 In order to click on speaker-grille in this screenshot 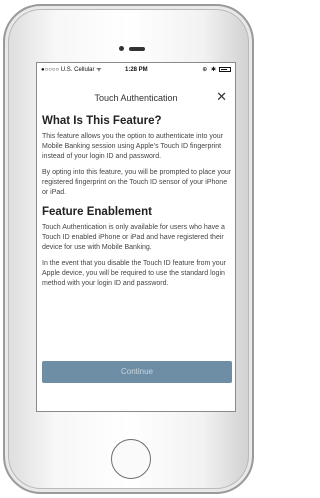, I will do `click(137, 49)`.